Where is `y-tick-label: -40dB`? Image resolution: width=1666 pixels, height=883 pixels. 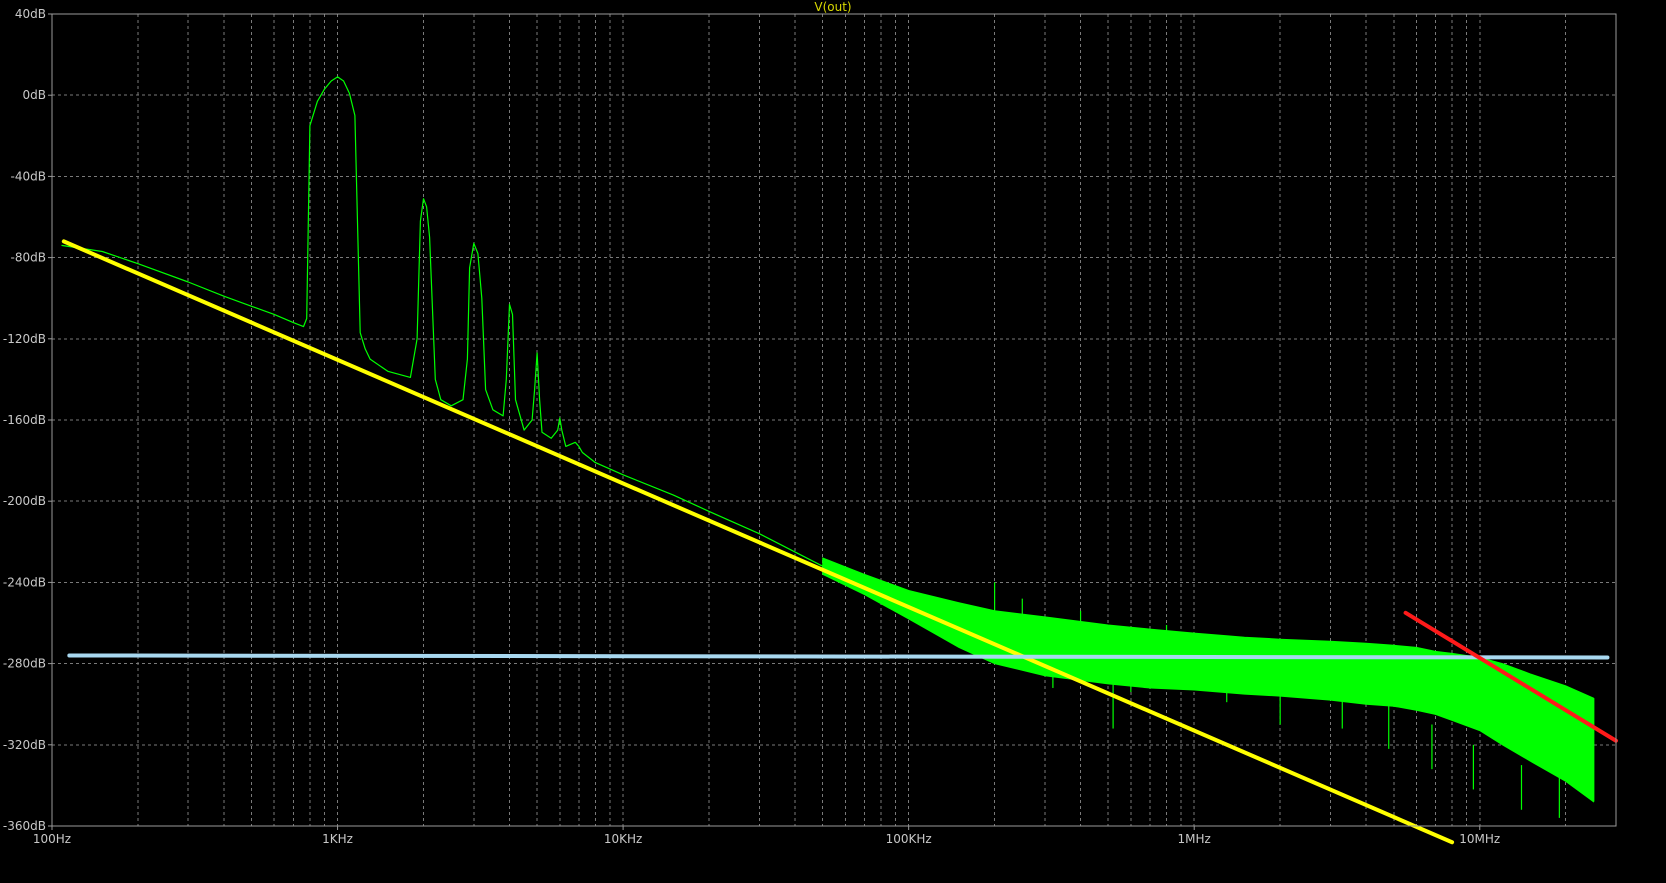 y-tick-label: -40dB is located at coordinates (28, 176).